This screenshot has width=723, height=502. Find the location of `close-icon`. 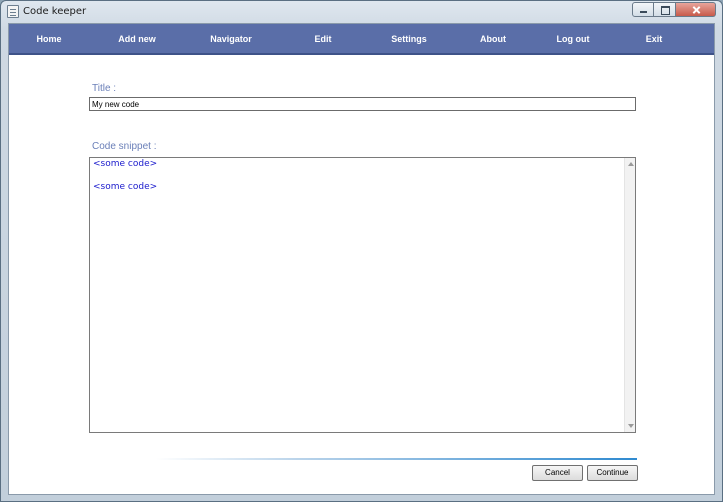

close-icon is located at coordinates (696, 9).